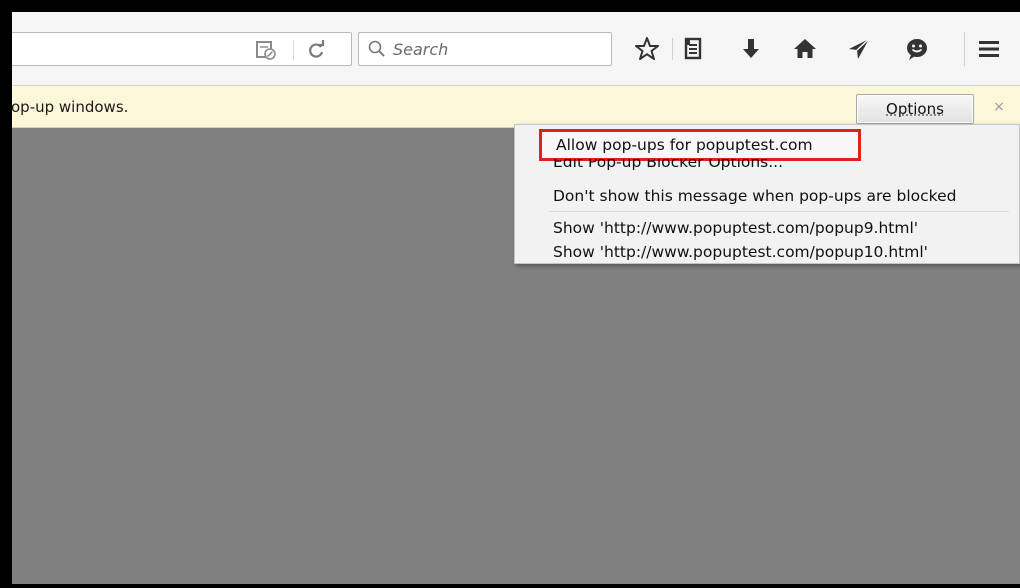  I want to click on reload-icon, so click(316, 52).